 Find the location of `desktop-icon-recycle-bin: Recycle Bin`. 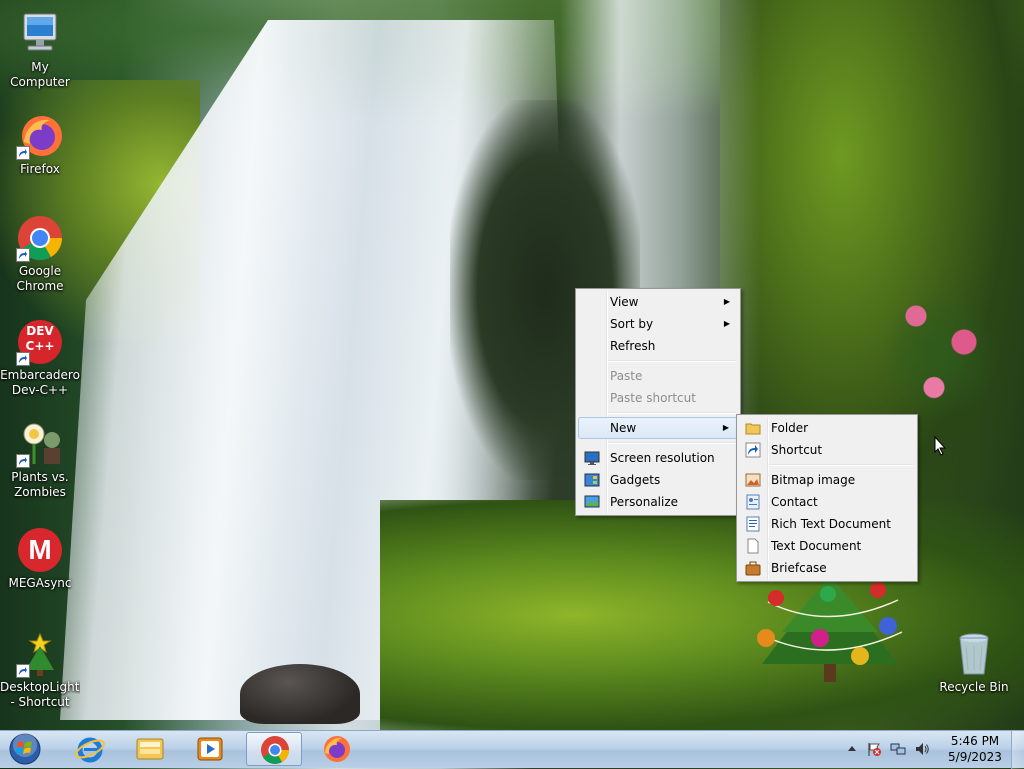

desktop-icon-recycle-bin: Recycle Bin is located at coordinates (974, 662).